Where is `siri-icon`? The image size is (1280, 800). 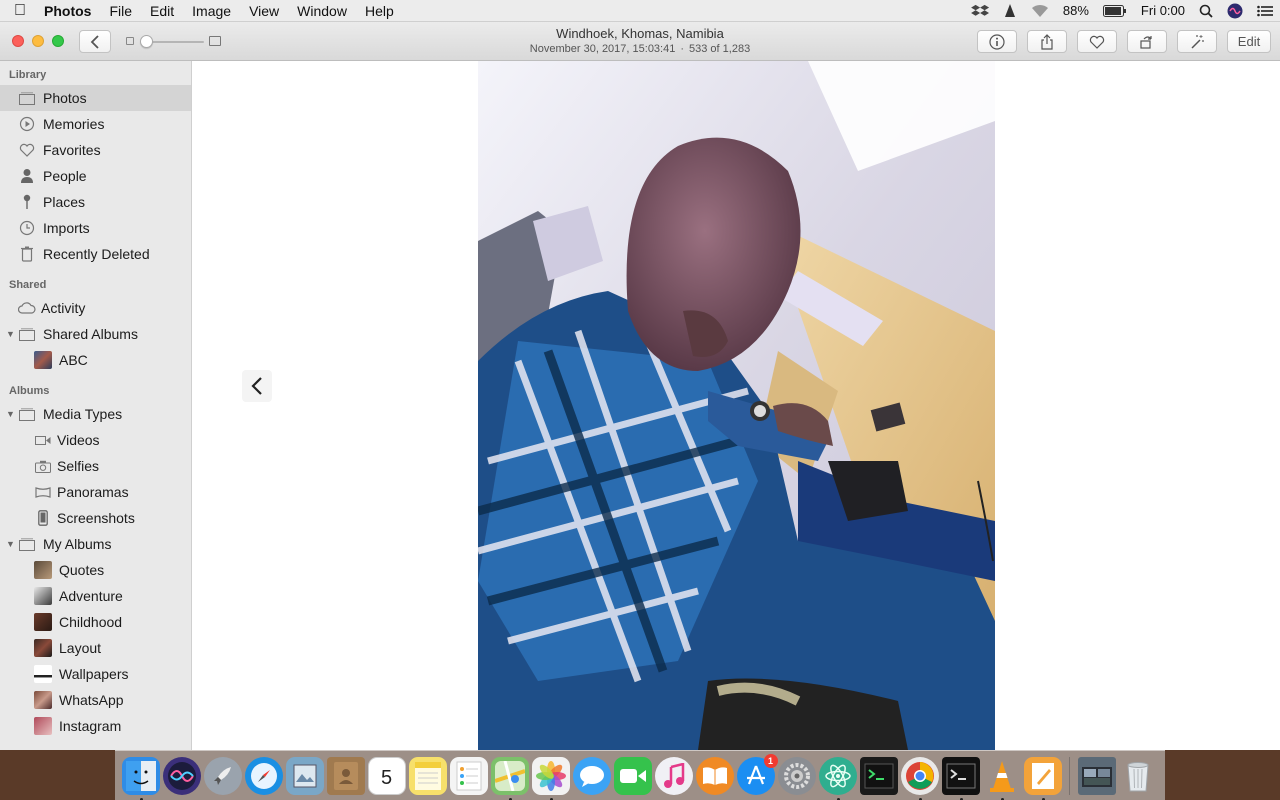
siri-icon is located at coordinates (1235, 11).